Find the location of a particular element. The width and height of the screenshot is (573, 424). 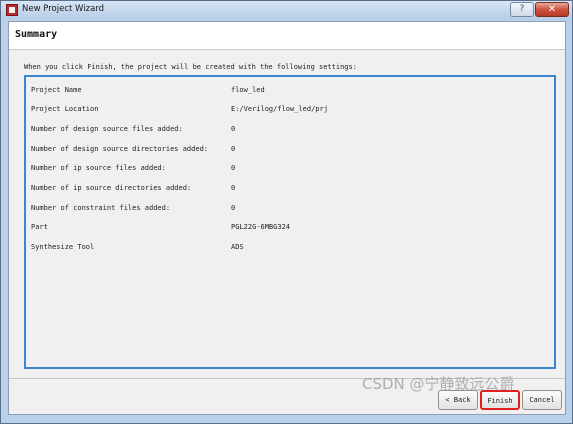

setting-label: Number of ip source files added: is located at coordinates (98, 168).